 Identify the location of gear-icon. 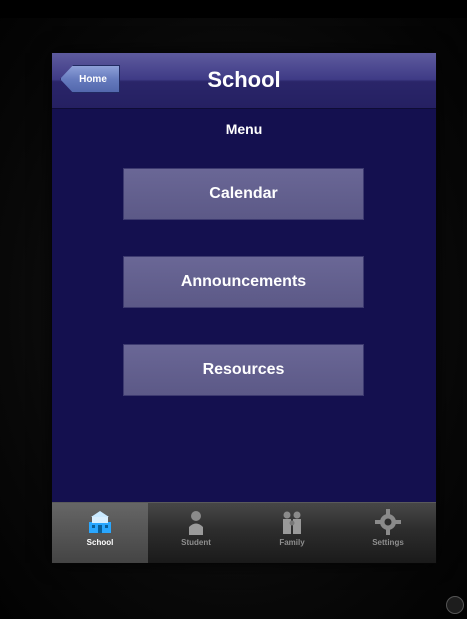
(388, 522).